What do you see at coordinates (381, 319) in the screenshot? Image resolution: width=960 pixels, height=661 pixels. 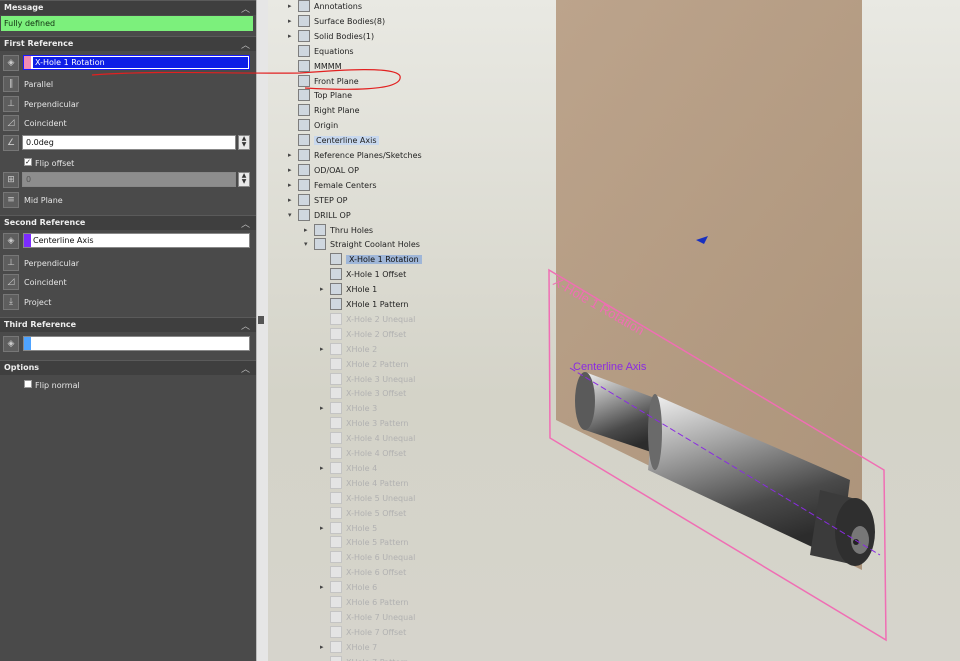 I see `tree-node-label: X-Hole 2 Unequal` at bounding box center [381, 319].